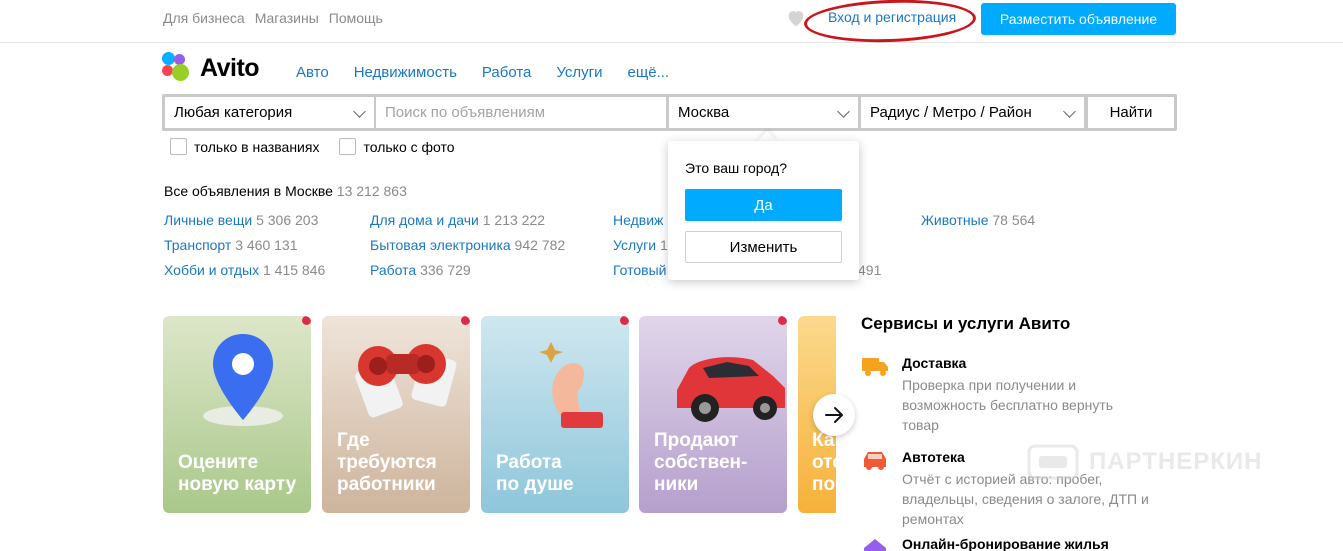  Describe the element at coordinates (1053, 462) in the screenshot. I see `watermark-logo-icon` at that location.